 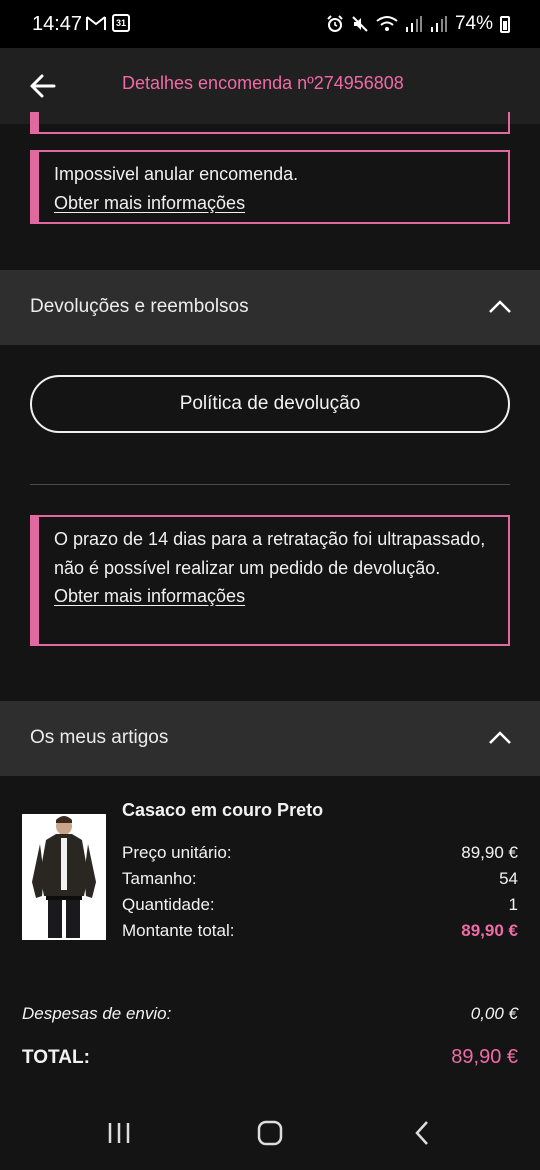 What do you see at coordinates (99, 737) in the screenshot?
I see `items-section-title: Os meus artigos` at bounding box center [99, 737].